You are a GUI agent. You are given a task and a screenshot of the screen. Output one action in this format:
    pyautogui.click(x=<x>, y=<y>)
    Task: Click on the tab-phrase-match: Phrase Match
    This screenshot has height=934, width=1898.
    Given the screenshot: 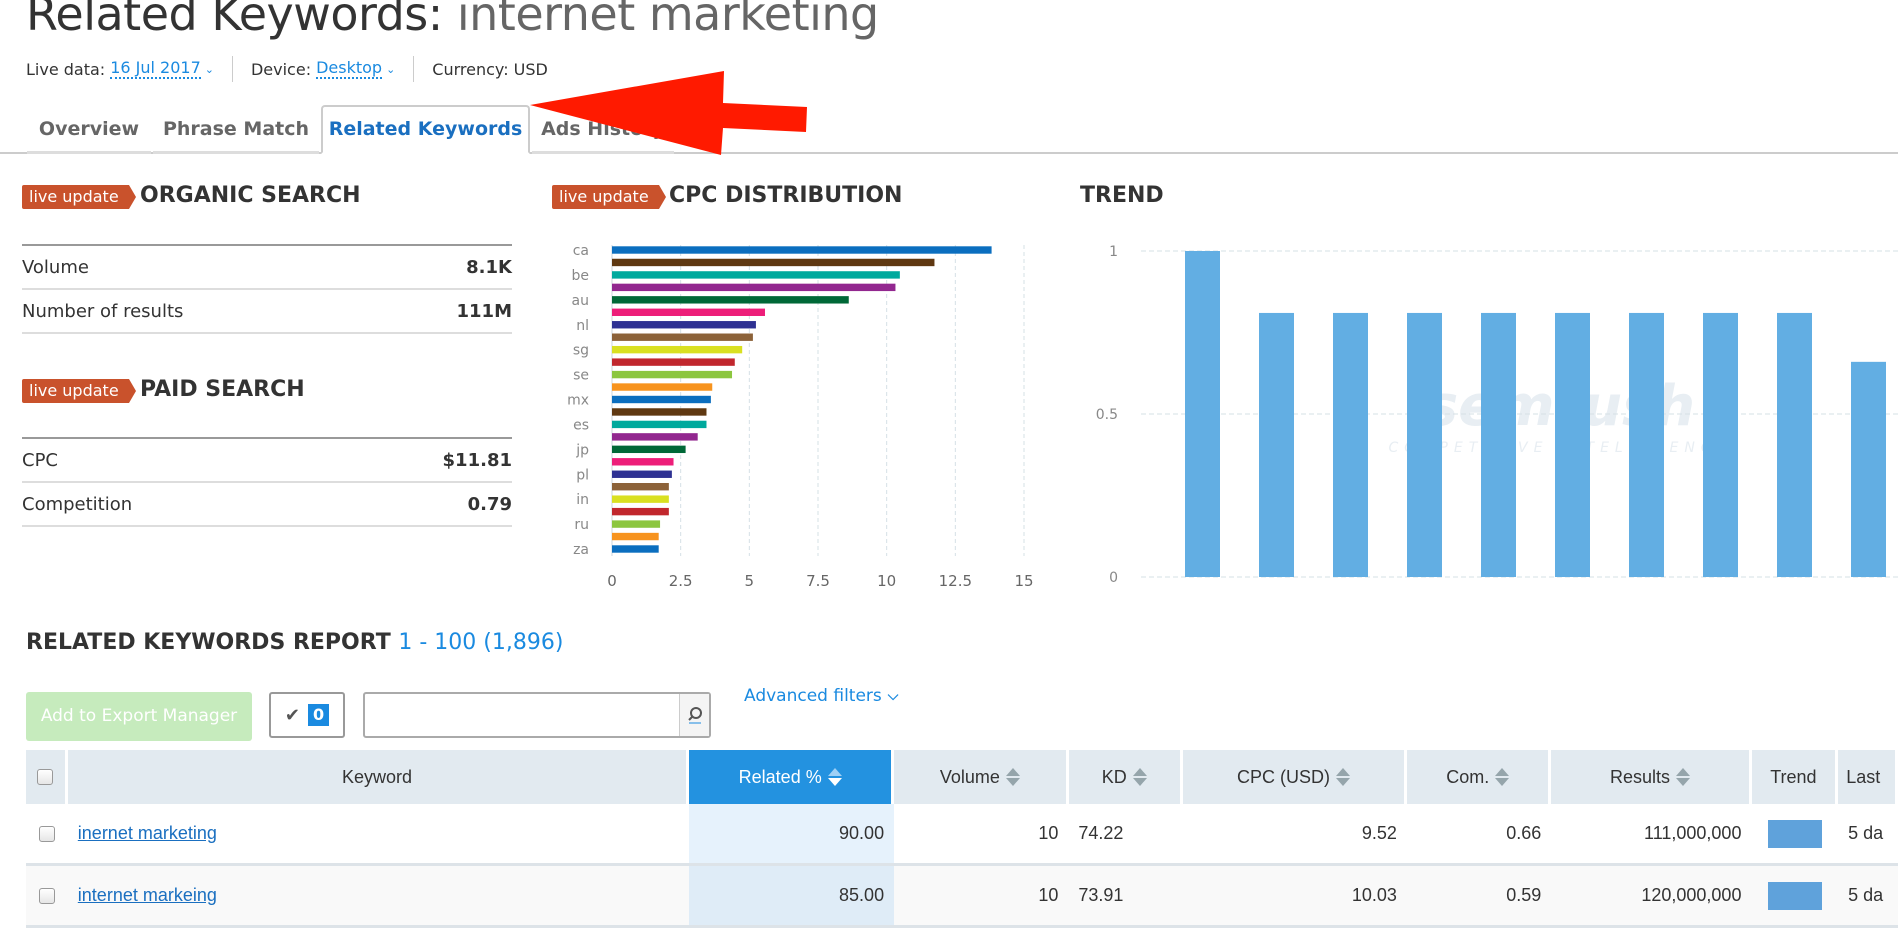 What is the action you would take?
    pyautogui.click(x=236, y=131)
    